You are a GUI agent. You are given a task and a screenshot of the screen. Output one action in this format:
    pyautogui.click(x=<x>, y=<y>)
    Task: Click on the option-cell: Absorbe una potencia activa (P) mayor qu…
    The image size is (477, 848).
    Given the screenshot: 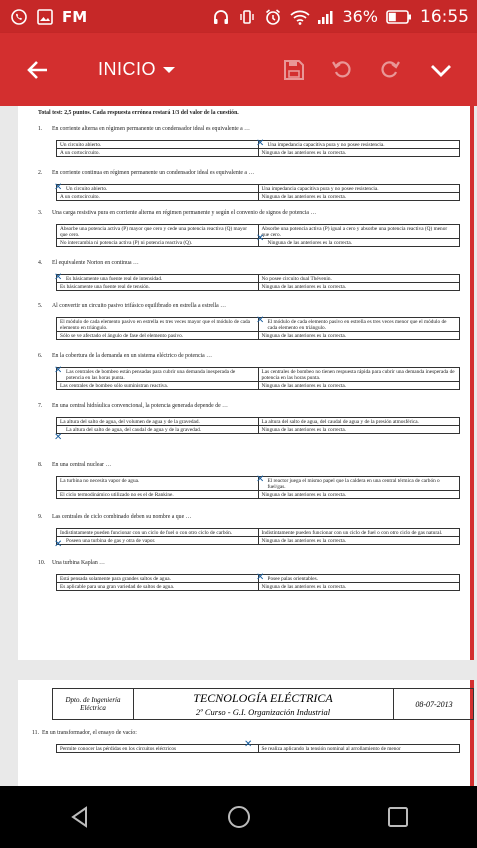 What is the action you would take?
    pyautogui.click(x=157, y=231)
    